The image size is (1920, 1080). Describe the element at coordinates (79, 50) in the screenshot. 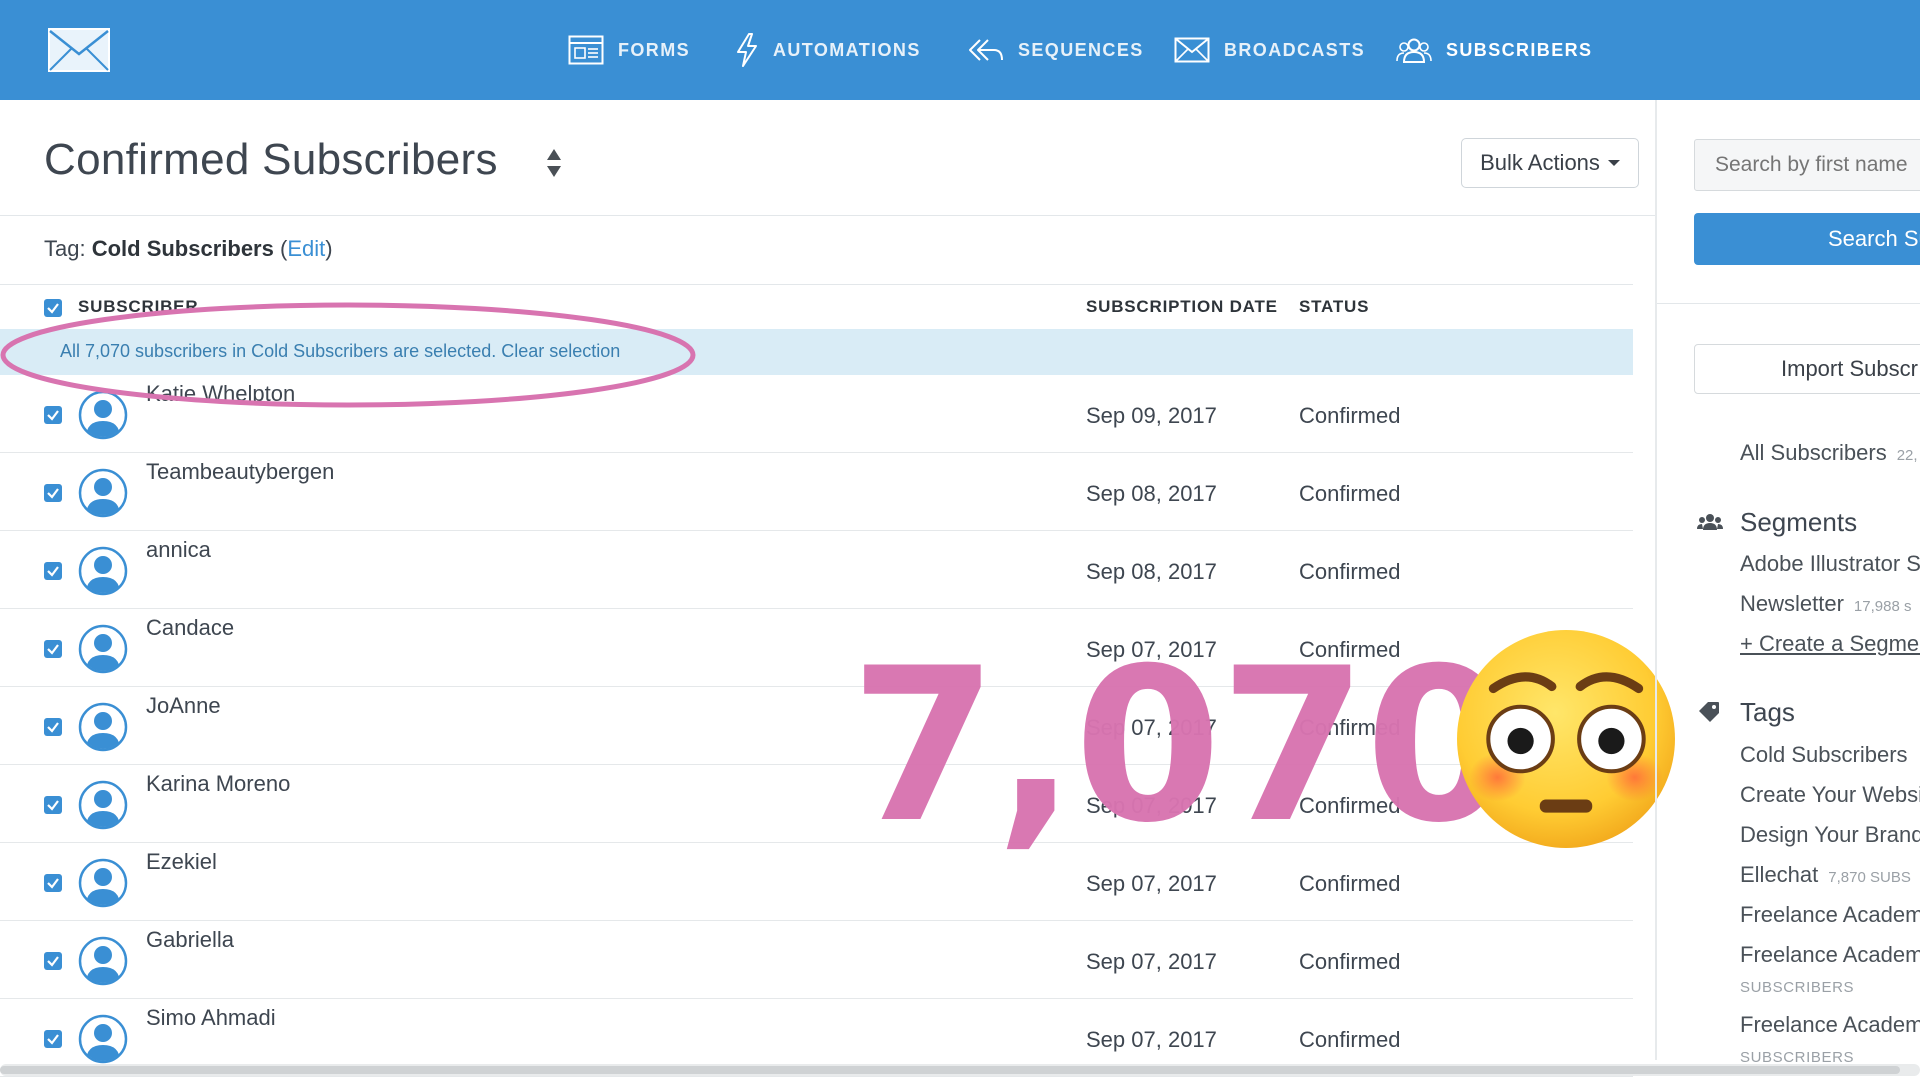

I see `mail-logo-icon` at that location.